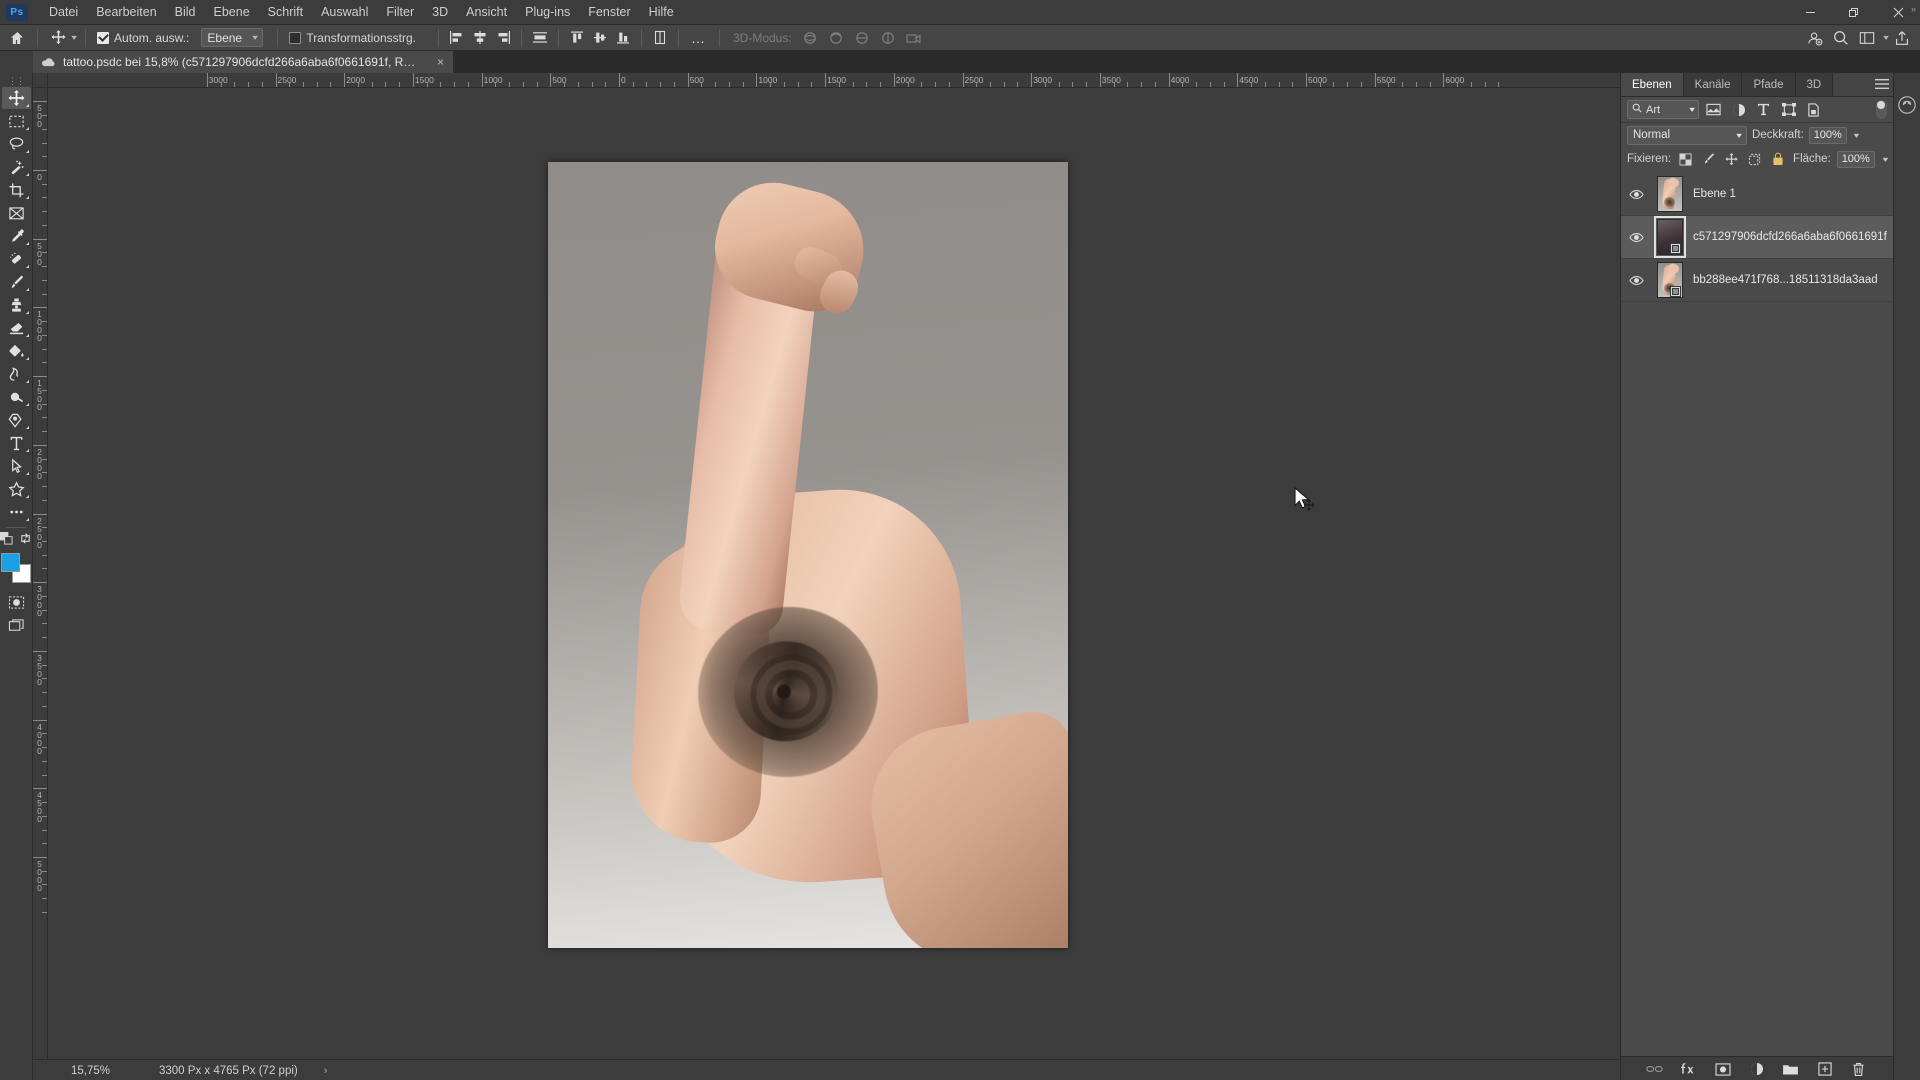  Describe the element at coordinates (25, 540) in the screenshot. I see `swap-colors-icon` at that location.